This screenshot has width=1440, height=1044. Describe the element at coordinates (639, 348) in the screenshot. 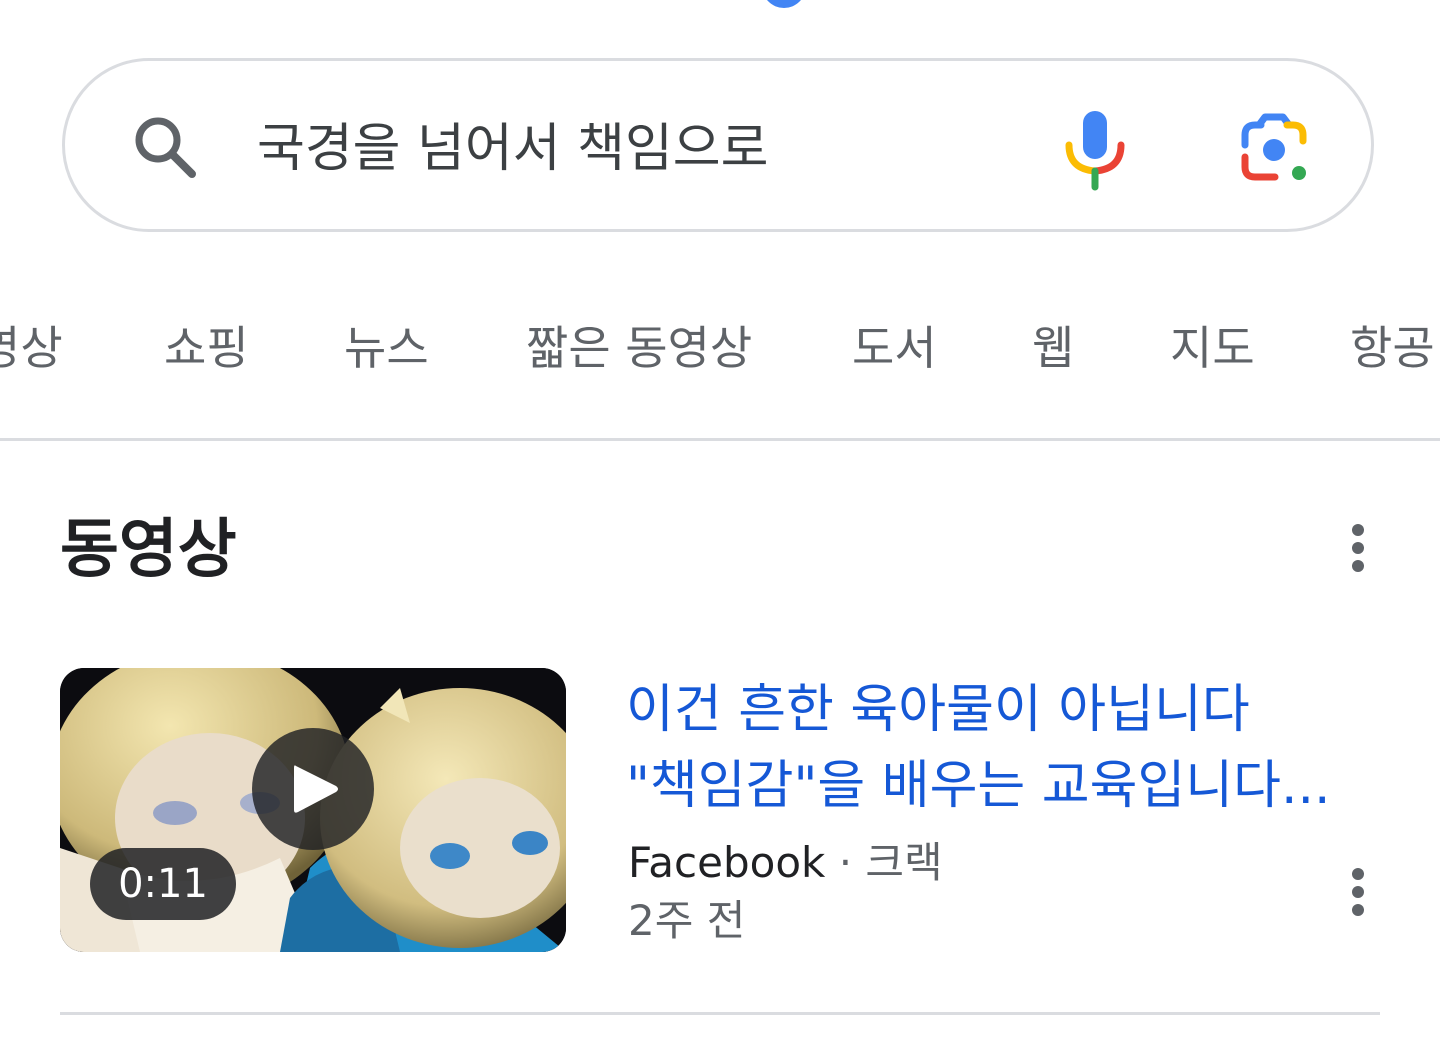

I see `tab-short-videos: 짧은 동영상` at that location.